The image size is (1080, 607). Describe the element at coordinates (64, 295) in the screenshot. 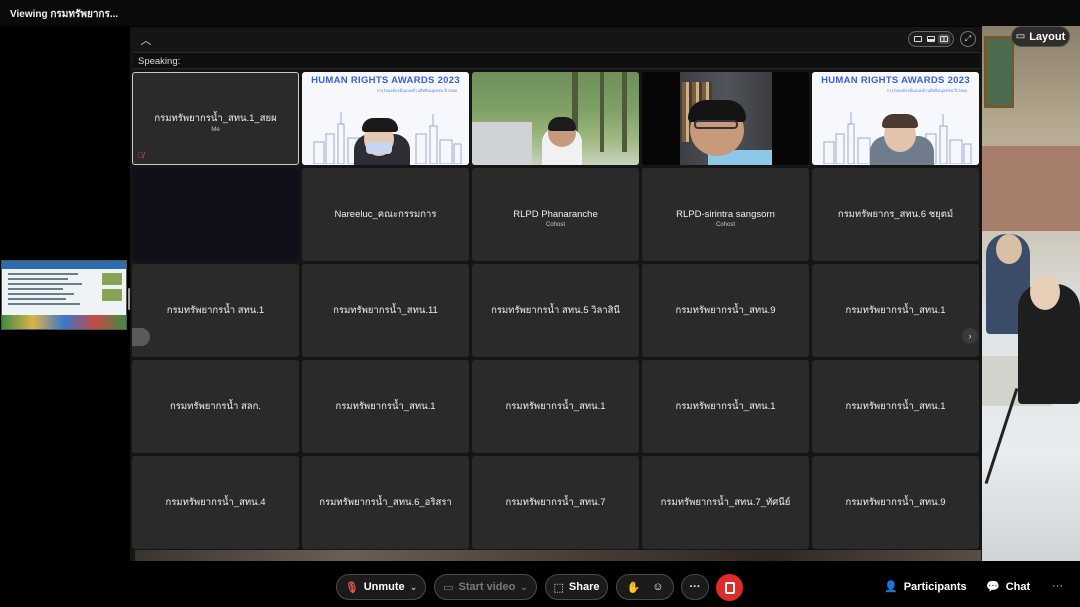

I see `shared-content-thumbnail` at that location.